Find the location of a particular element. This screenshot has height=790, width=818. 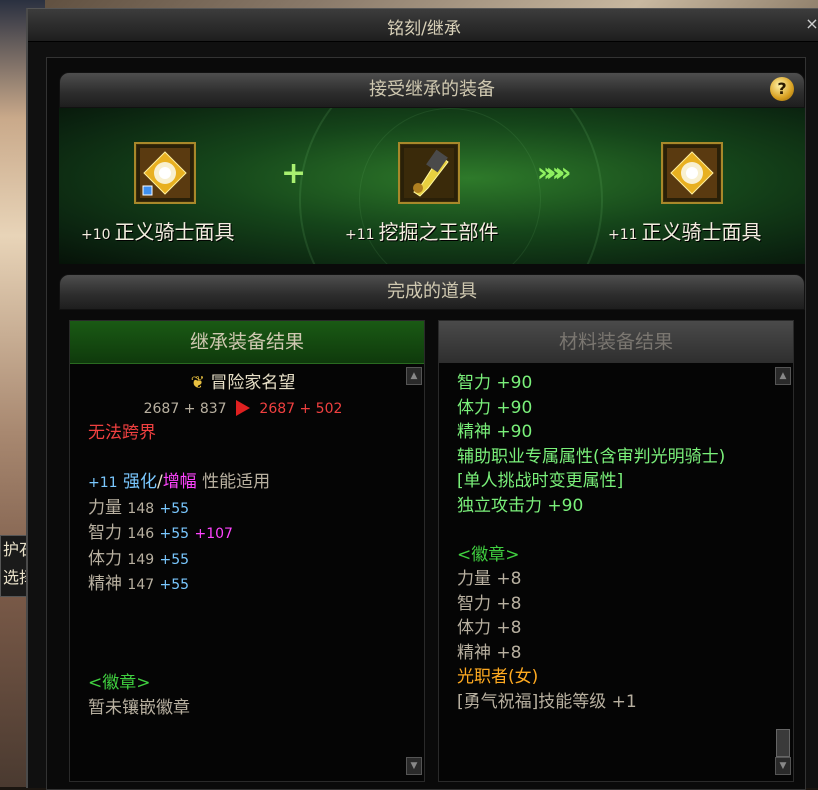

material-item-slot is located at coordinates (429, 173).